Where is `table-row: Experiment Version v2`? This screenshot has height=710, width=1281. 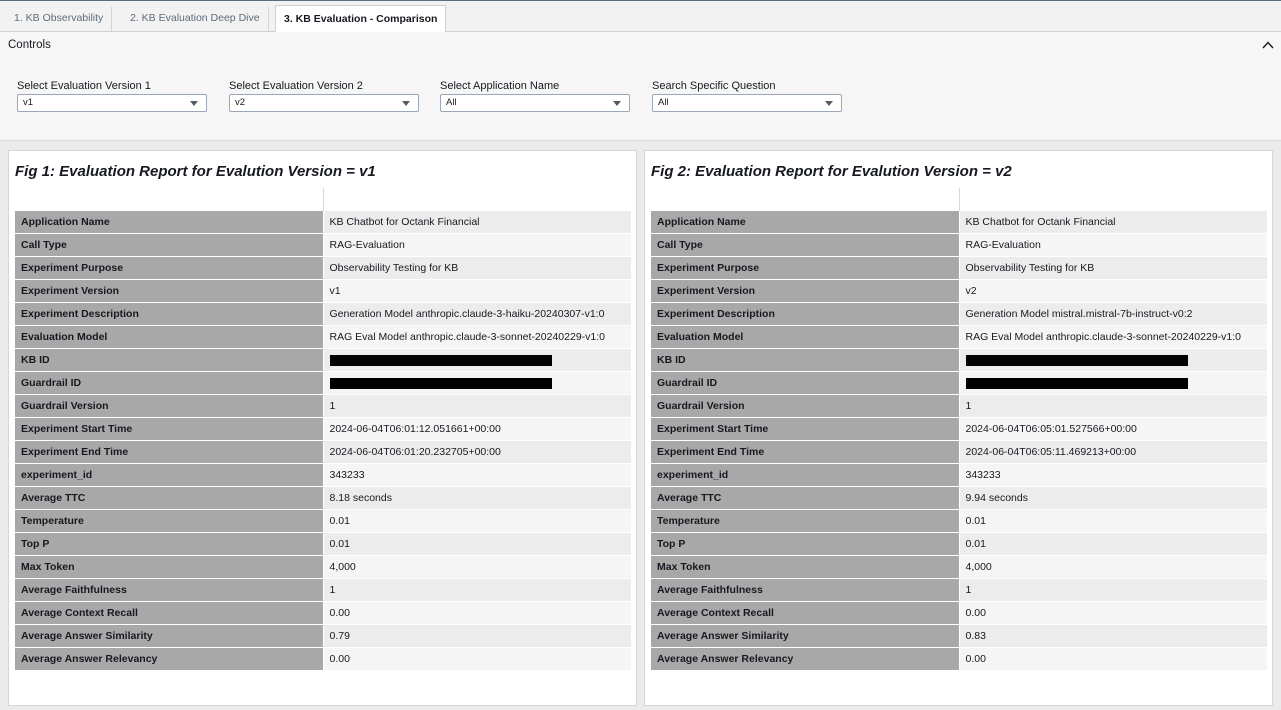
table-row: Experiment Version v2 is located at coordinates (959, 291).